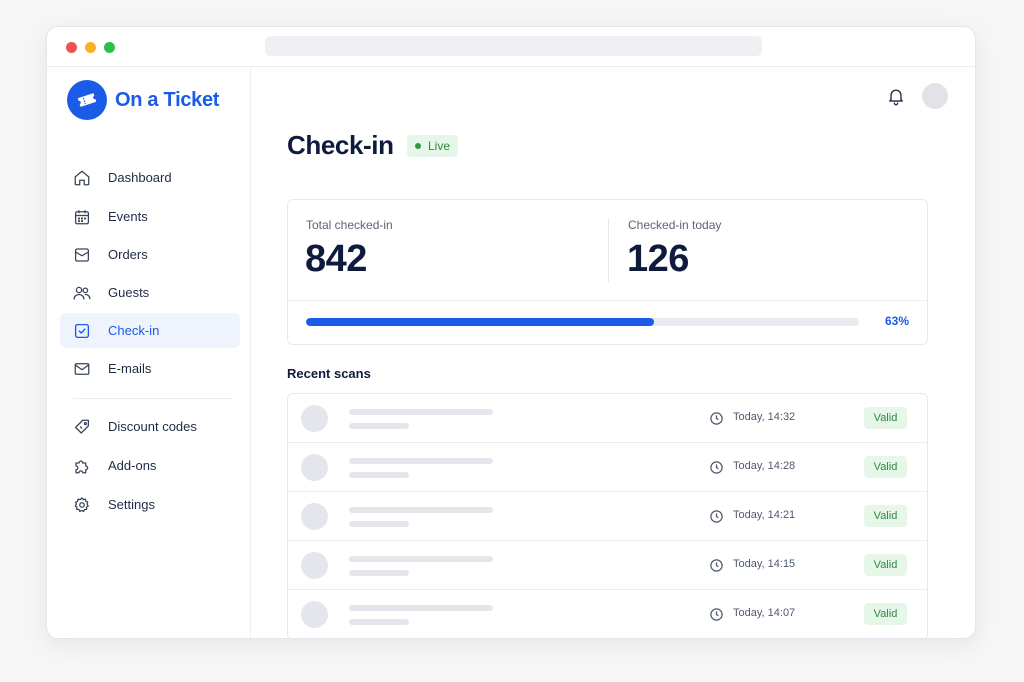 The image size is (1024, 682). Describe the element at coordinates (336, 259) in the screenshot. I see `total-checked-in-value: 842` at that location.